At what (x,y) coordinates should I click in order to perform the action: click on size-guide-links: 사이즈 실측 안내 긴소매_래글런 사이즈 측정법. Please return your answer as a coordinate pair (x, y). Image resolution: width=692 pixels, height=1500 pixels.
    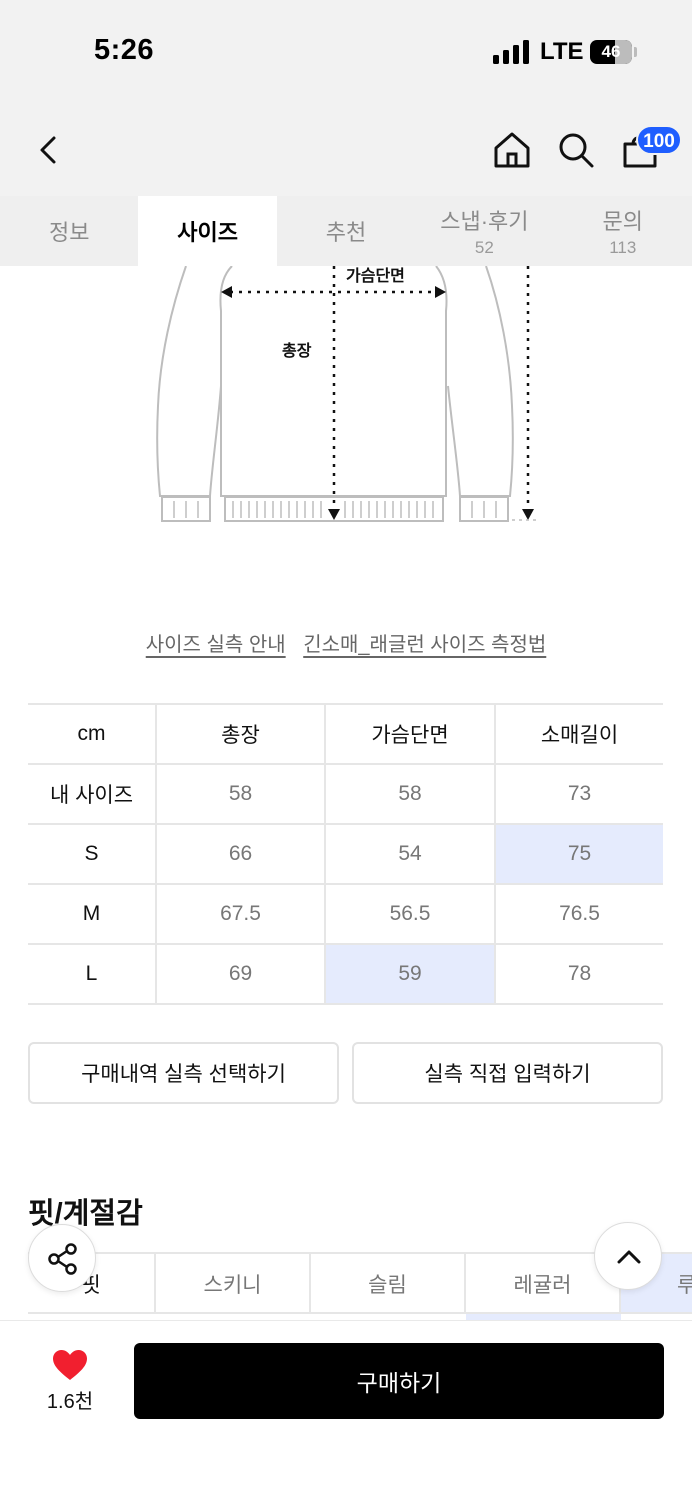
    Looking at the image, I should click on (346, 642).